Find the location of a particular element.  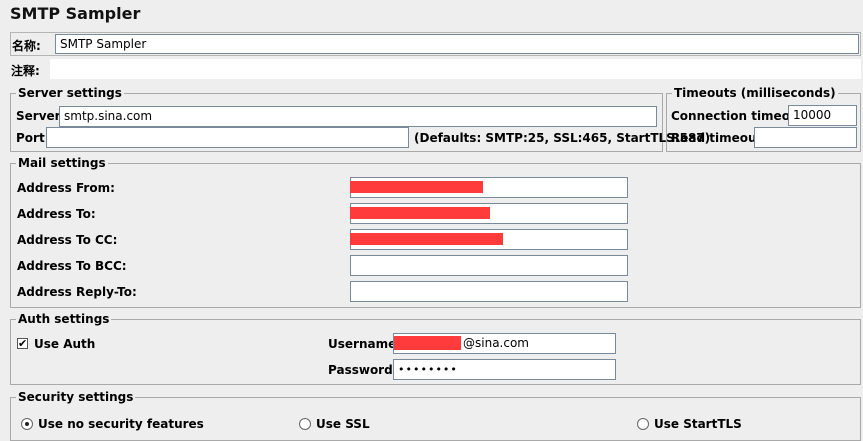

no-security-label: Use no security features is located at coordinates (121, 424).